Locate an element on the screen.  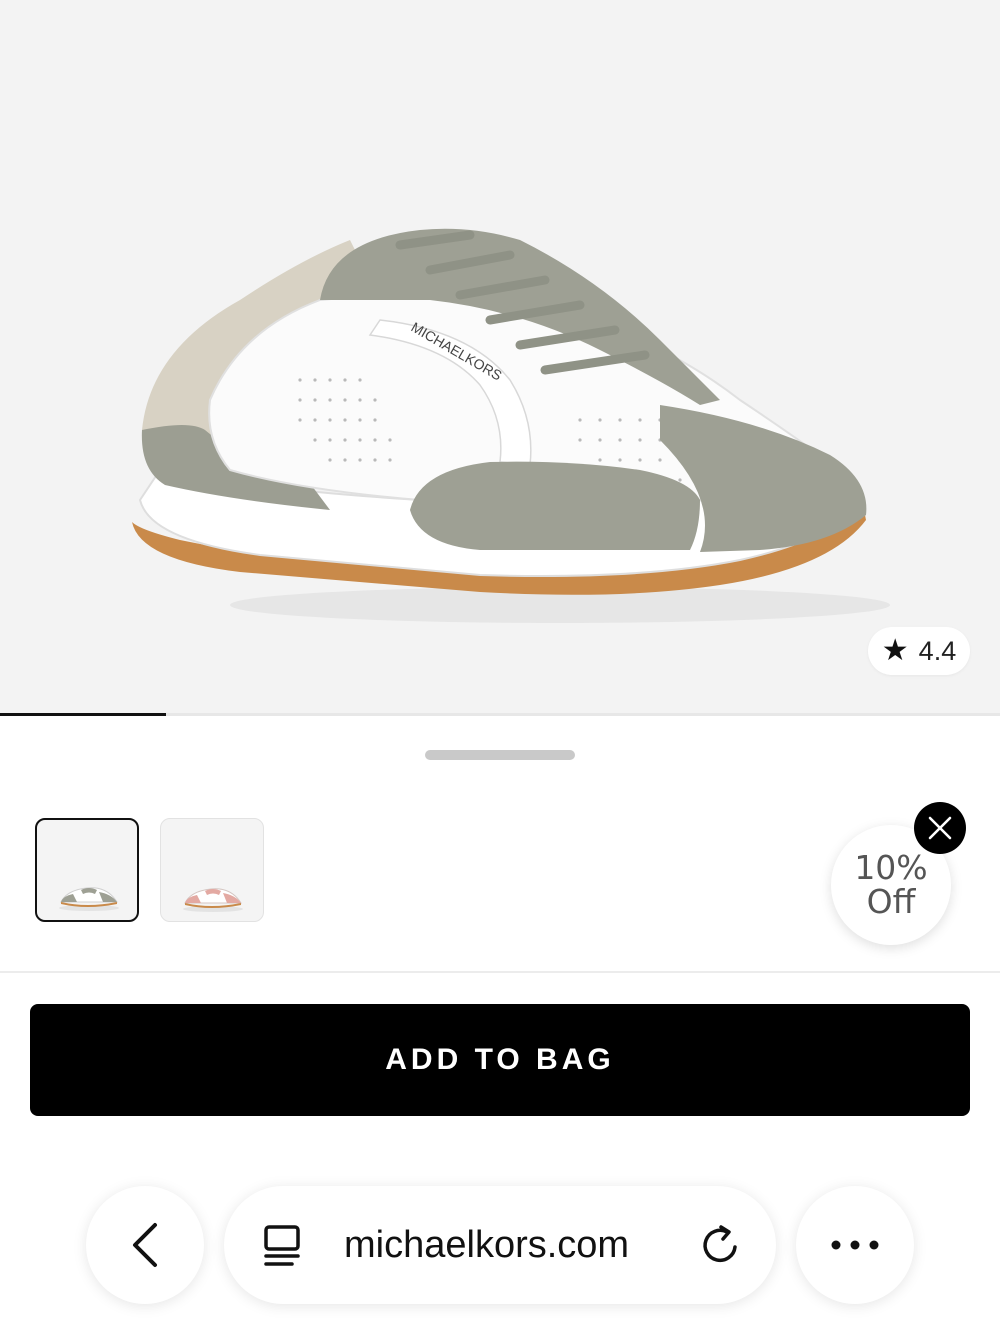
more-options-button is located at coordinates (855, 1245).